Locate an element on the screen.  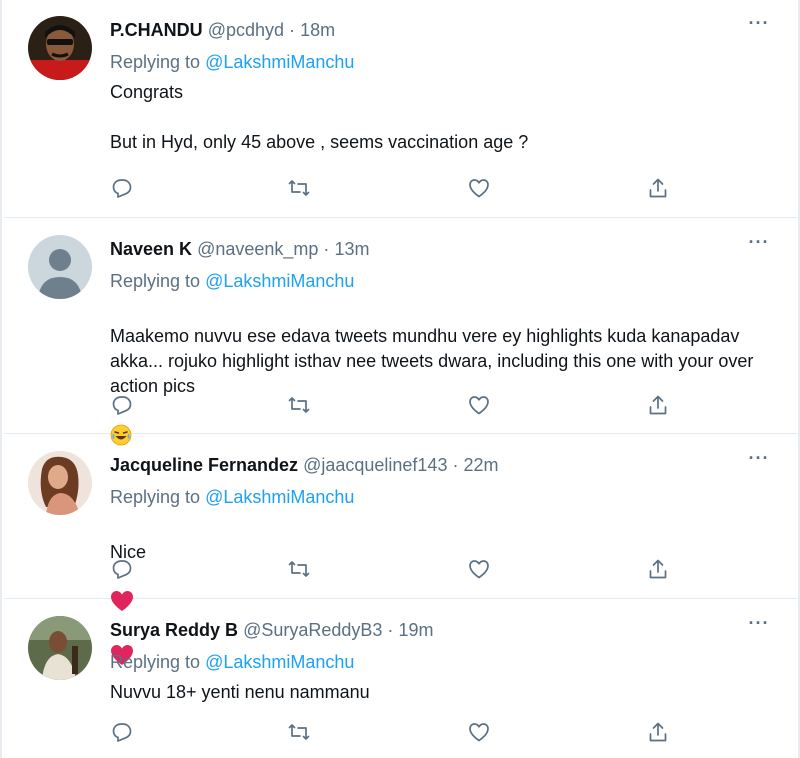
display-name: Surya Reddy B is located at coordinates (174, 630).